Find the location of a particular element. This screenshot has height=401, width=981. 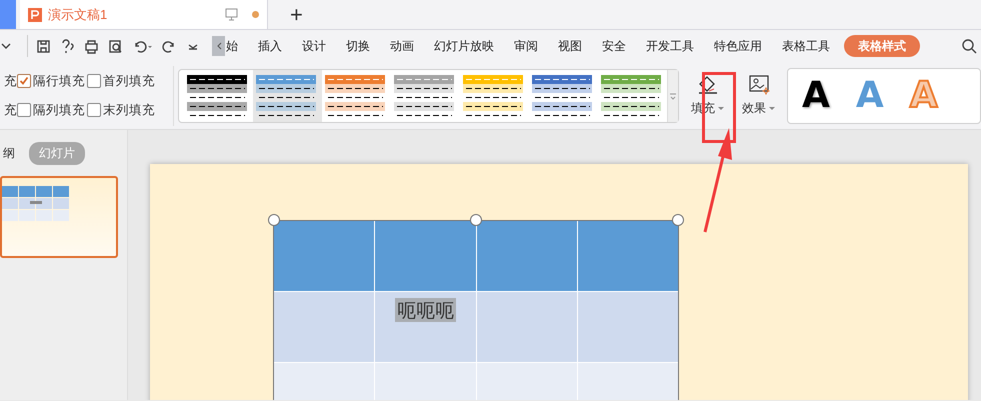

panel-tab: 纲 is located at coordinates (9, 153).